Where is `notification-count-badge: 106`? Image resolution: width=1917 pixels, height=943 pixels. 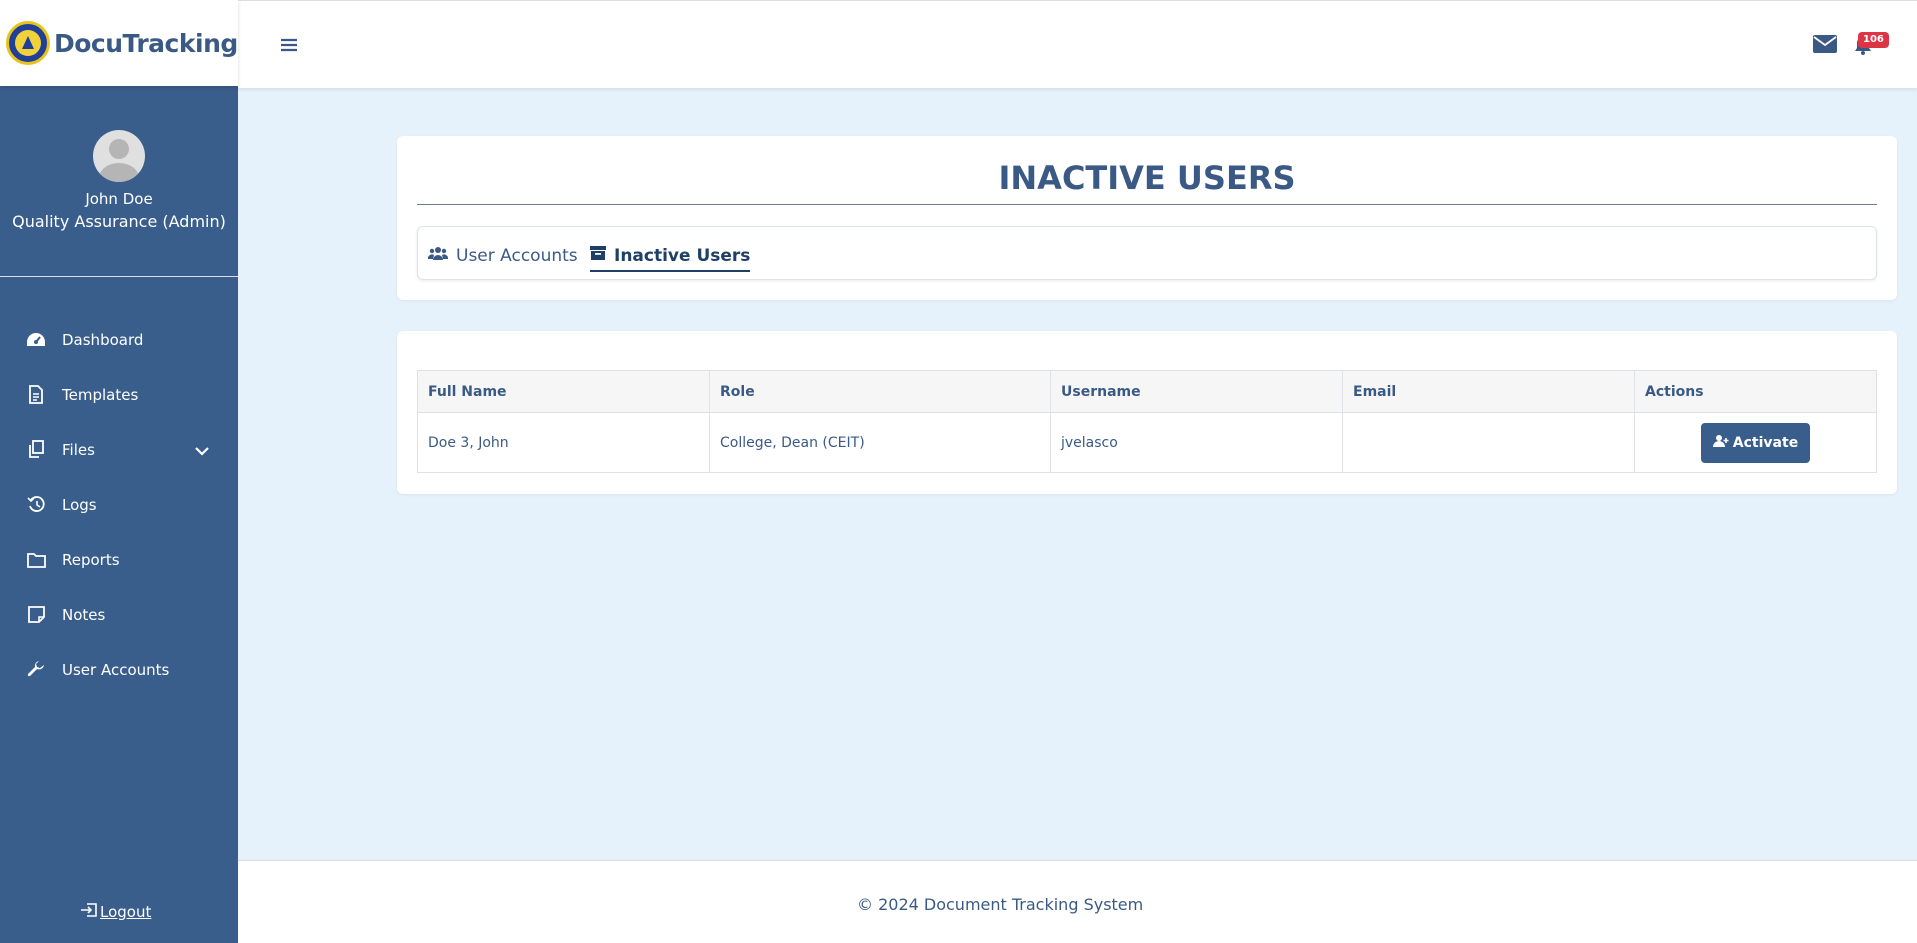
notification-count-badge: 106 is located at coordinates (1873, 40).